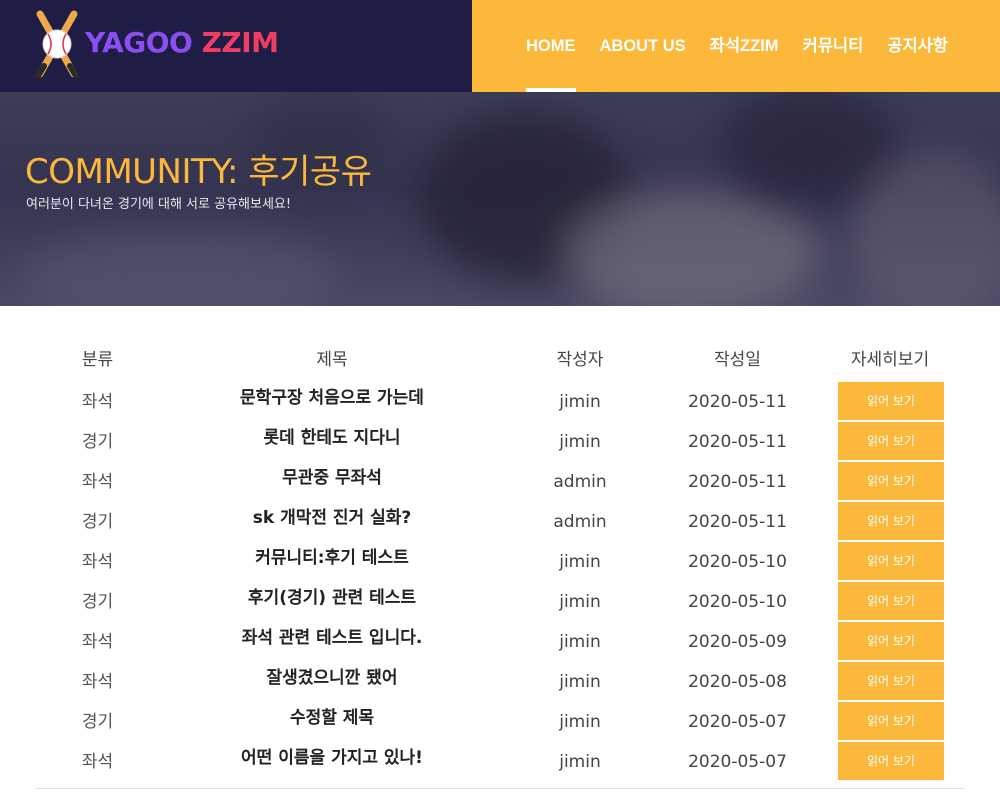 The image size is (1000, 800). Describe the element at coordinates (744, 46) in the screenshot. I see `nav-seat-zzim: 좌석ZZIM` at that location.